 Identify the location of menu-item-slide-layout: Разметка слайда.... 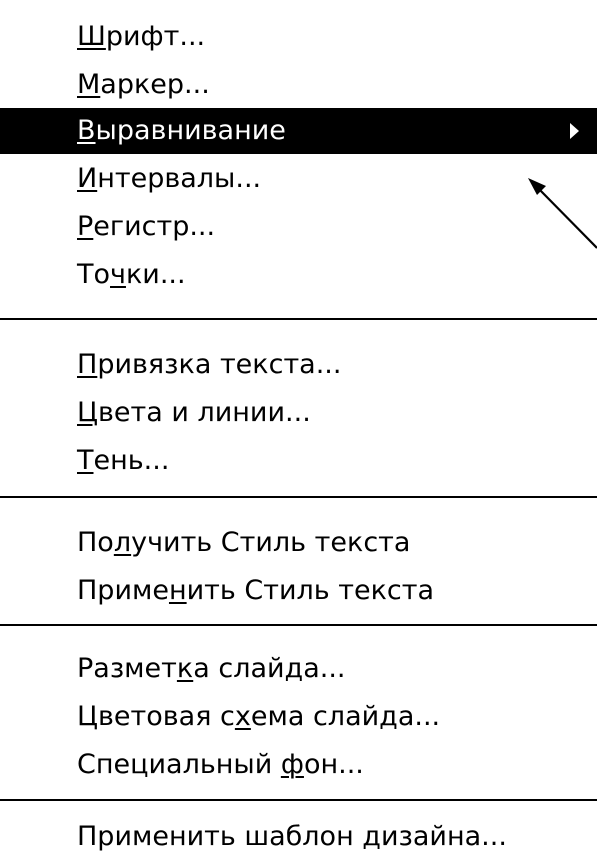
(298, 669).